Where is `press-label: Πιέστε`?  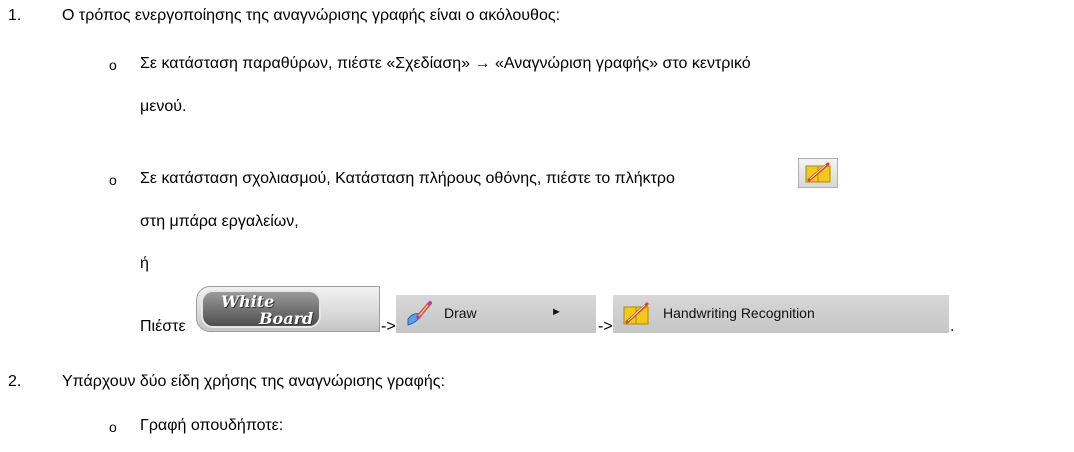
press-label: Πιέστε is located at coordinates (163, 326).